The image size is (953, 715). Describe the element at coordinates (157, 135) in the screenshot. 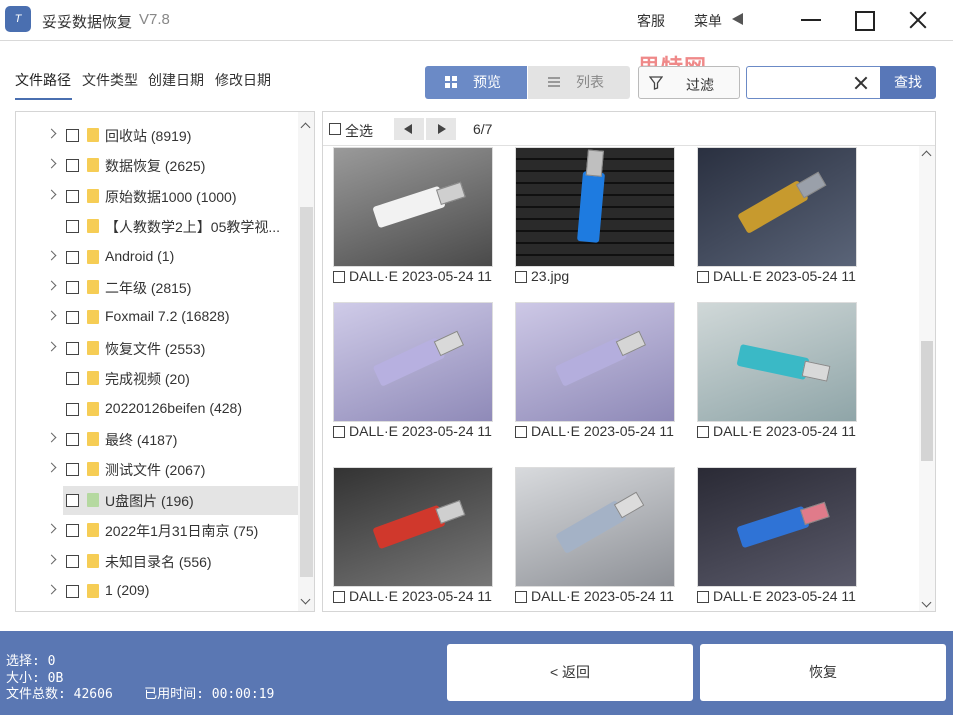

I see `tree-item: 回收站 (8919)` at that location.